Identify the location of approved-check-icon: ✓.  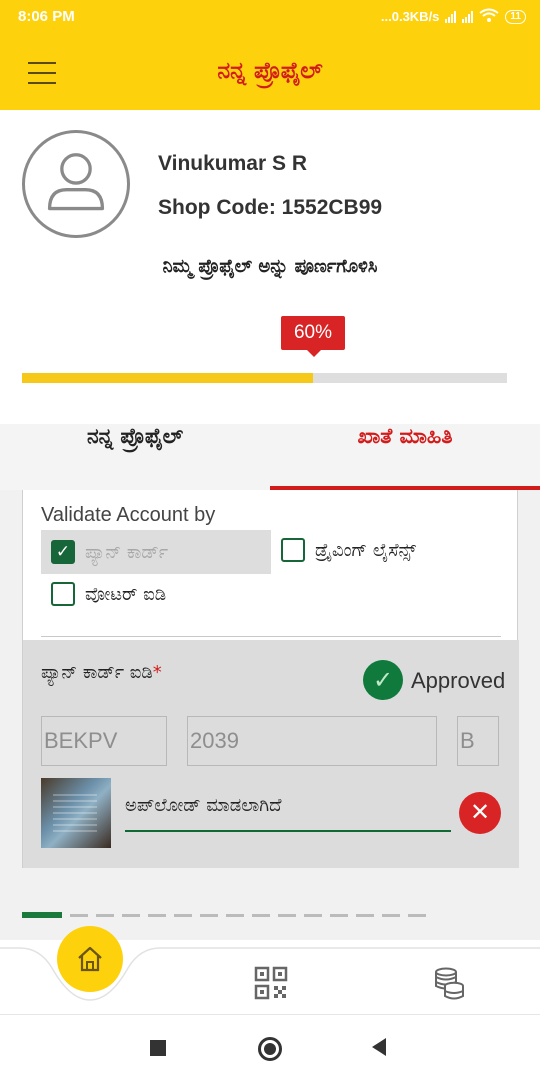
(383, 680).